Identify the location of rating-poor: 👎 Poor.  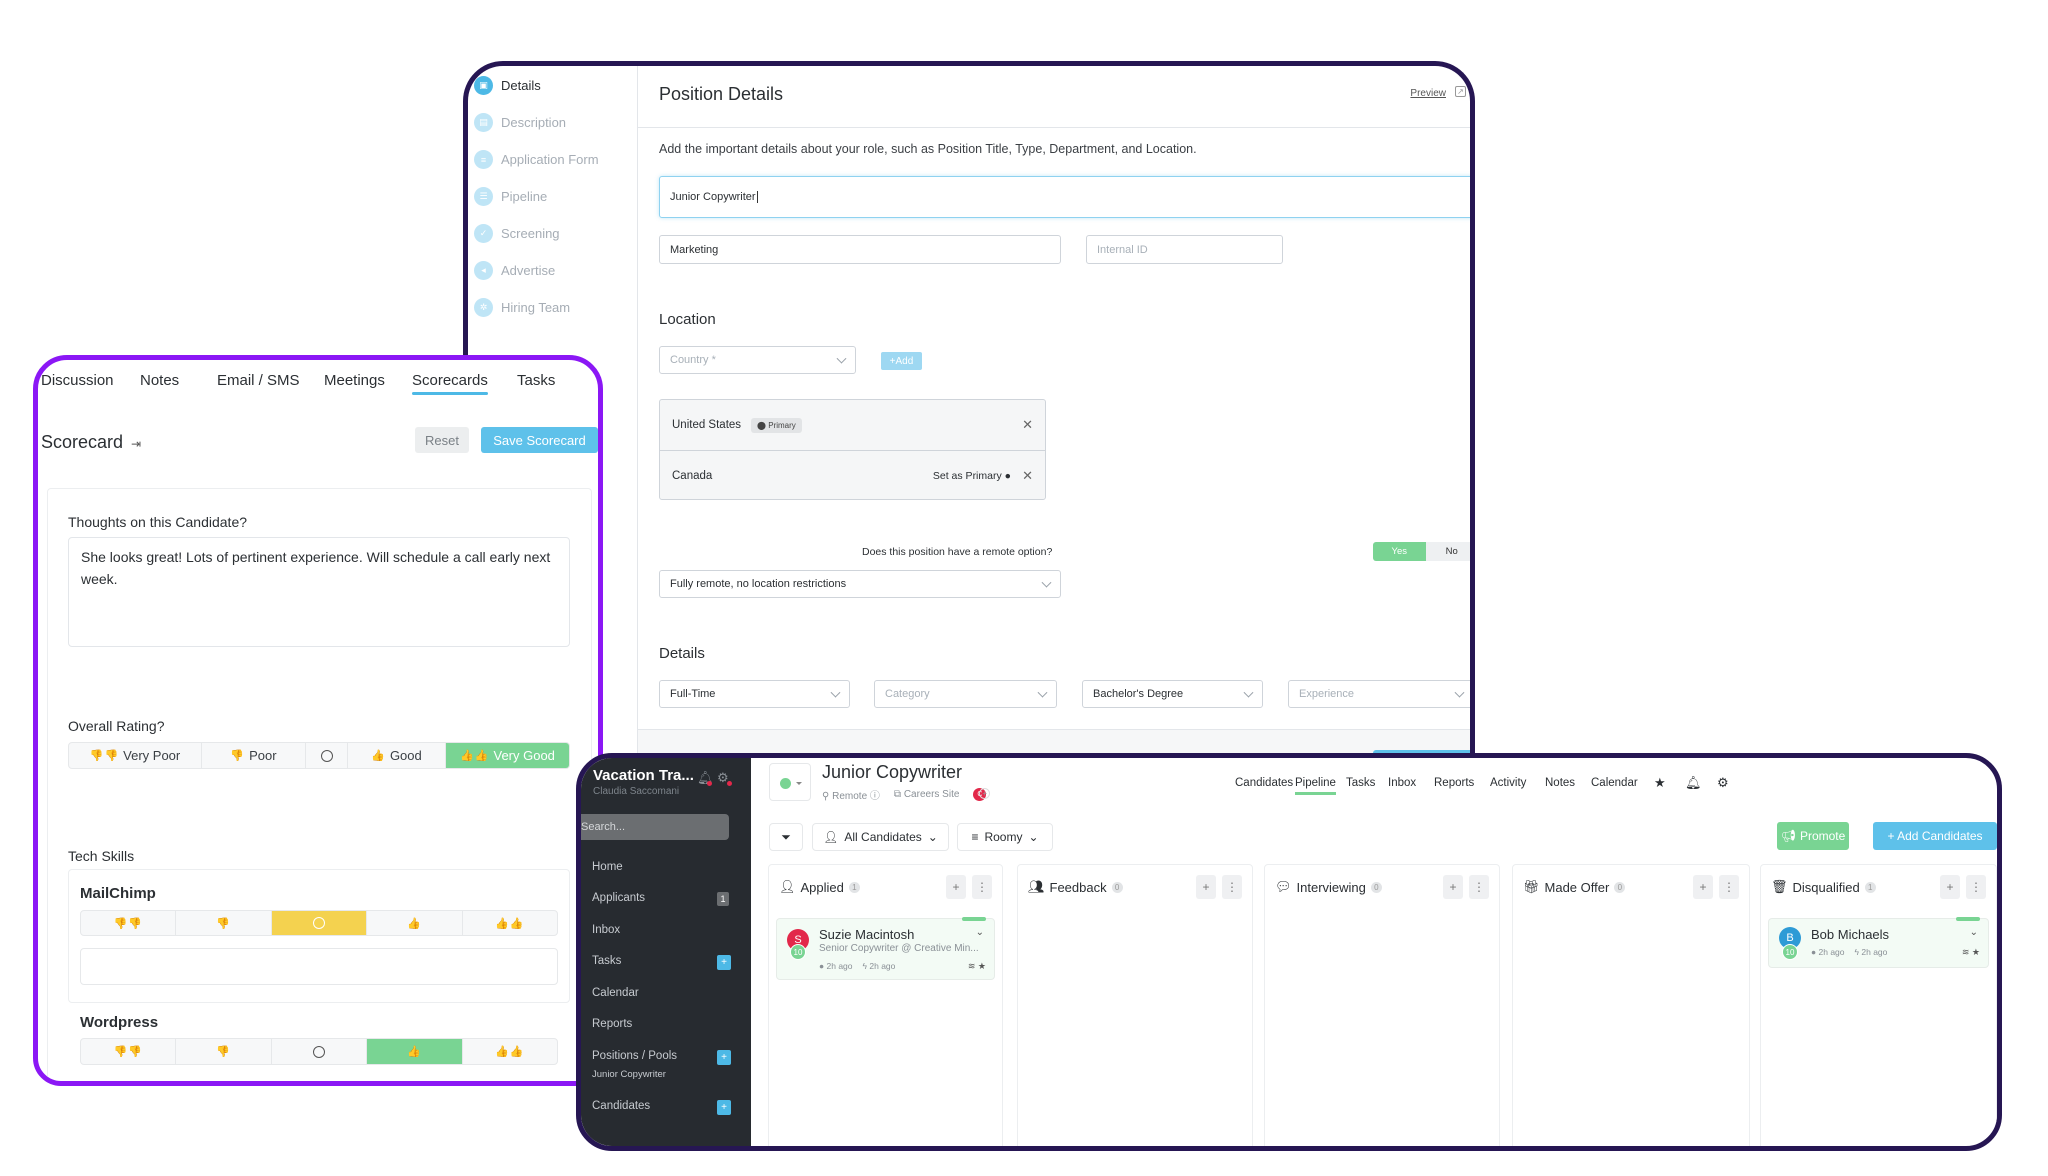
(254, 755).